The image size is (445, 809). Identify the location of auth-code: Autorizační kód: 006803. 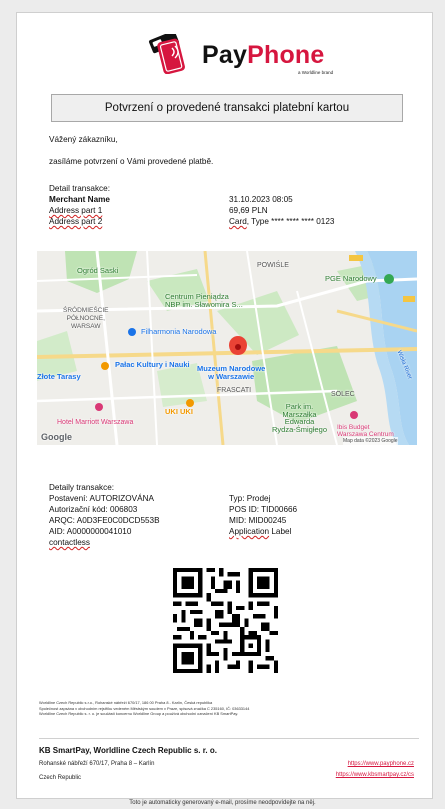
(93, 509).